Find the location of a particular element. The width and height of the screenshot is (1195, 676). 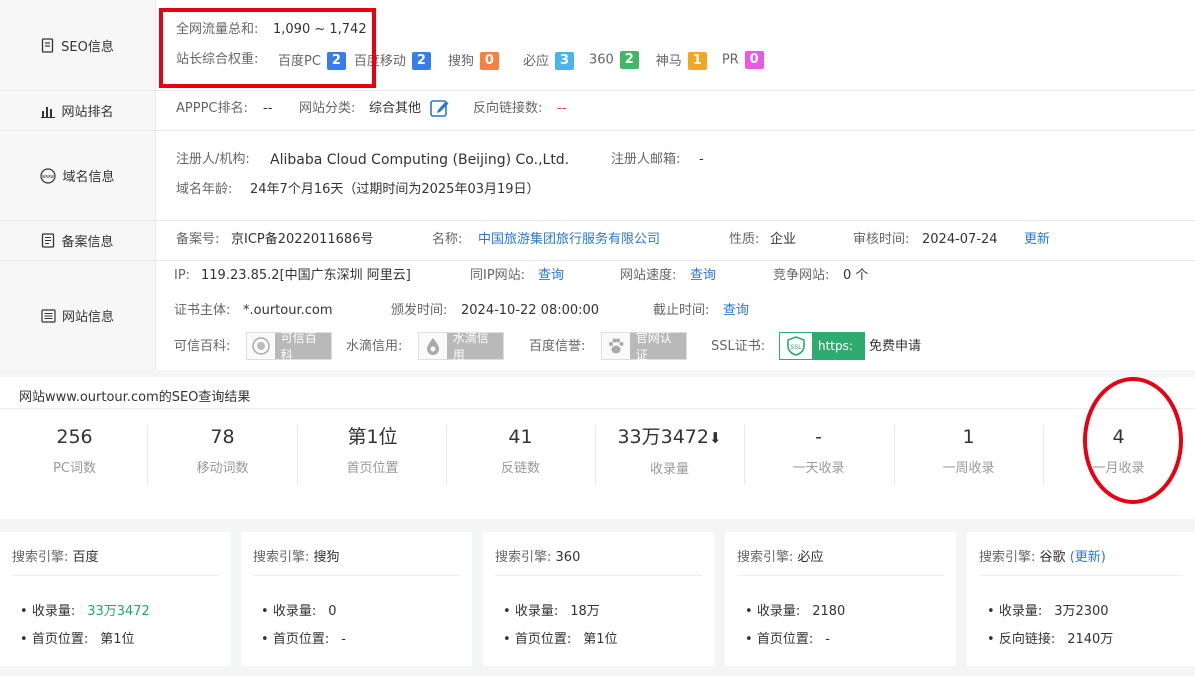

stat-key: 反链数 is located at coordinates (520, 468).